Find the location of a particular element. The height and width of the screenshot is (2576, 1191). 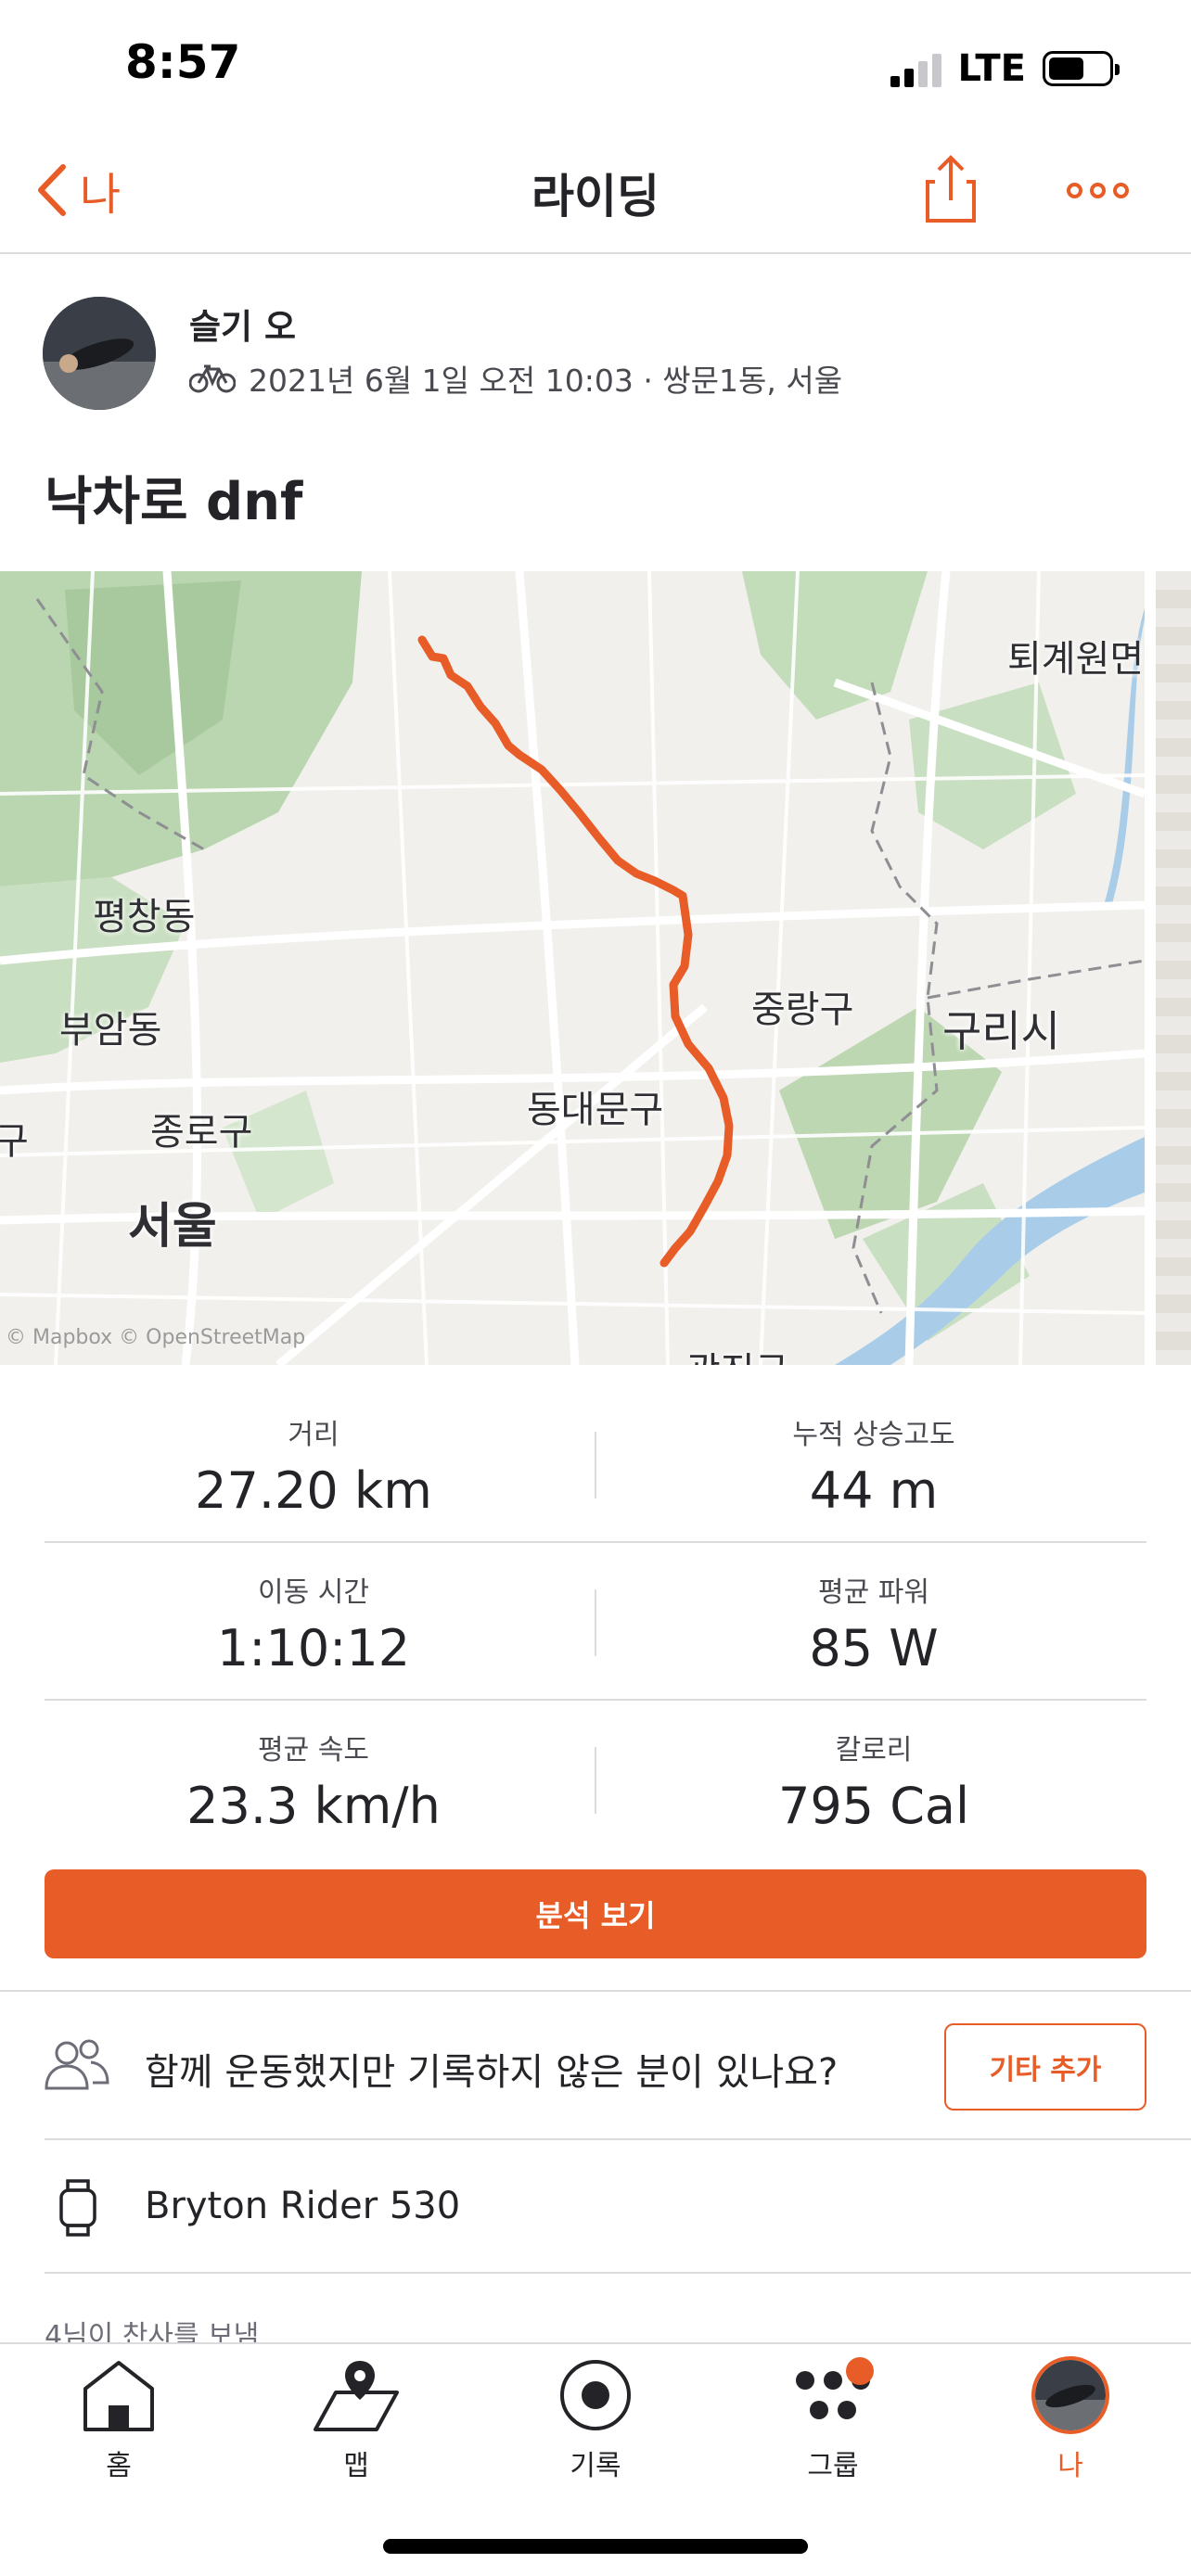

map-icon is located at coordinates (356, 2395).